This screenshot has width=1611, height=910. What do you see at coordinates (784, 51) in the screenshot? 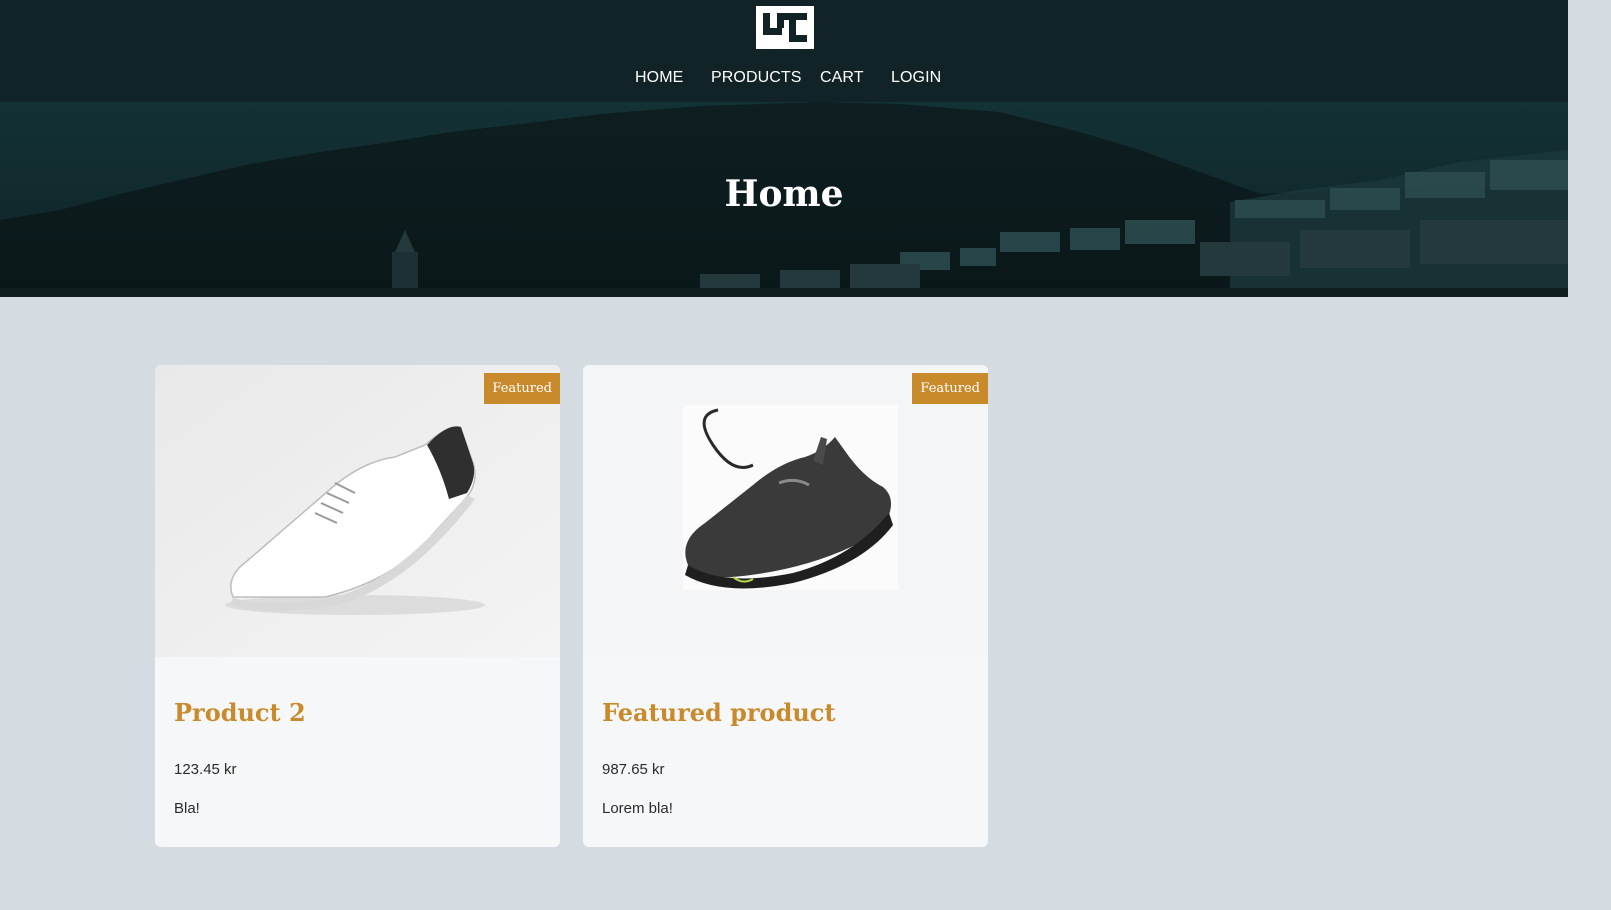
I see `site-header: HOME PRODUCTS CART LOGIN` at bounding box center [784, 51].